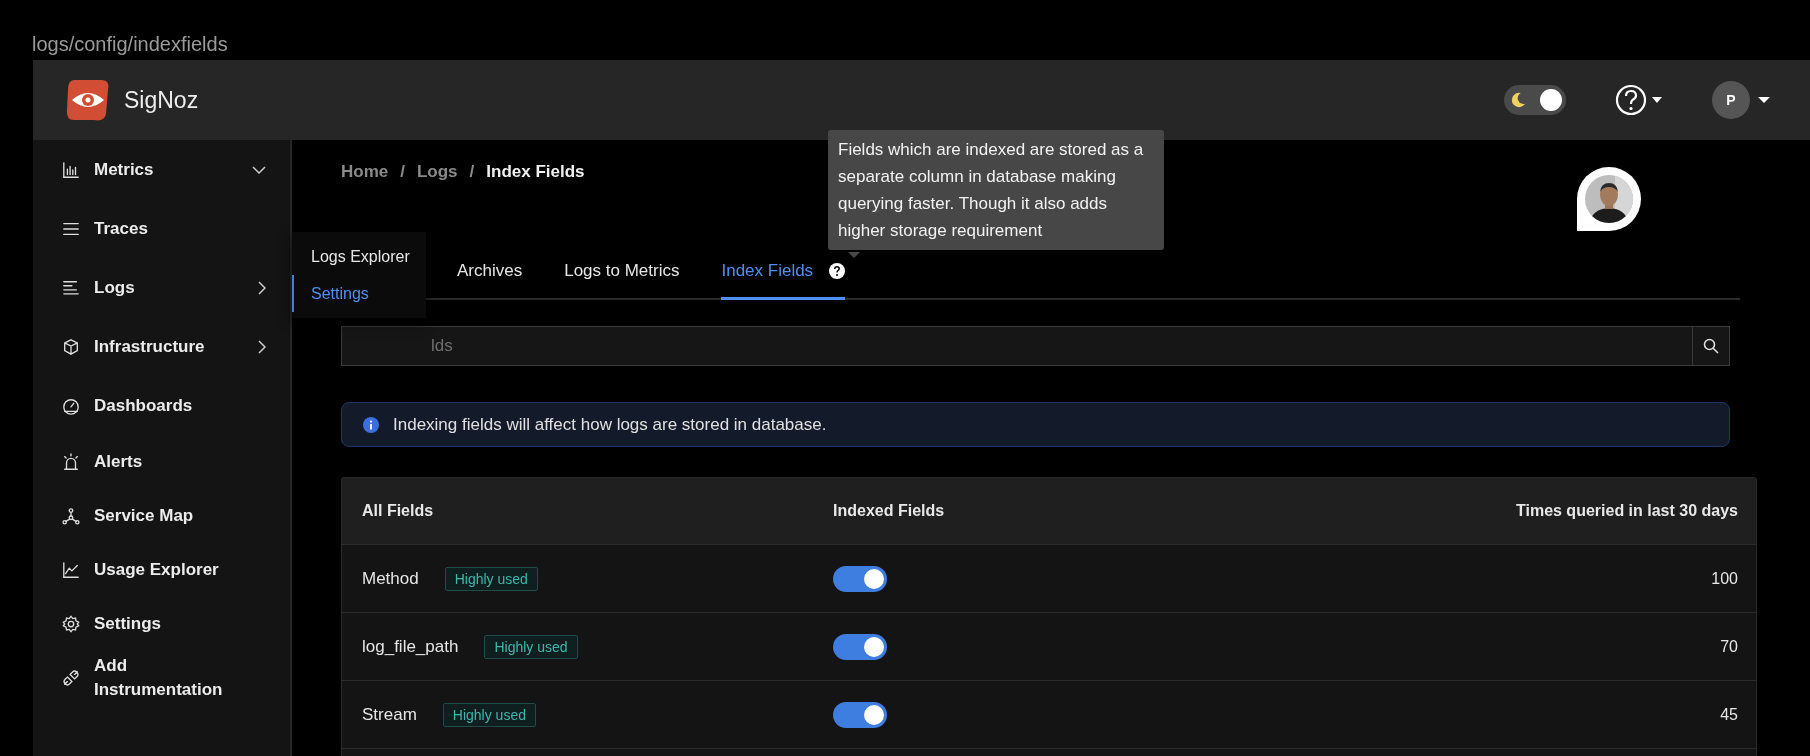 Image resolution: width=1810 pixels, height=756 pixels. What do you see at coordinates (130, 44) in the screenshot?
I see `url-path: logs/config/indexfields` at bounding box center [130, 44].